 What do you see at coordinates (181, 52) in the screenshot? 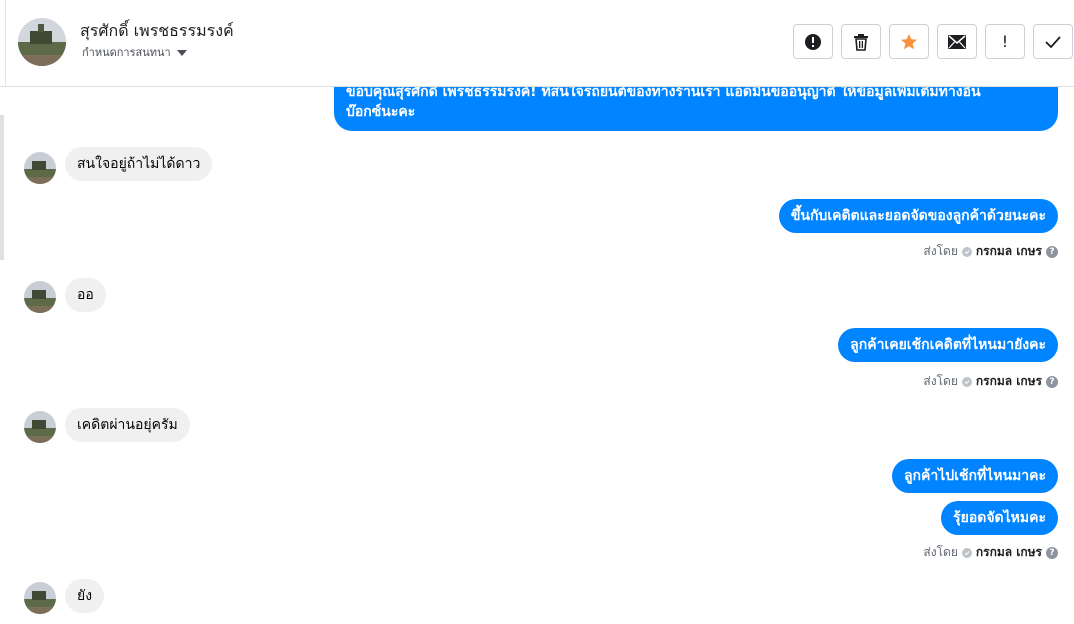
I see `caret-down-icon` at bounding box center [181, 52].